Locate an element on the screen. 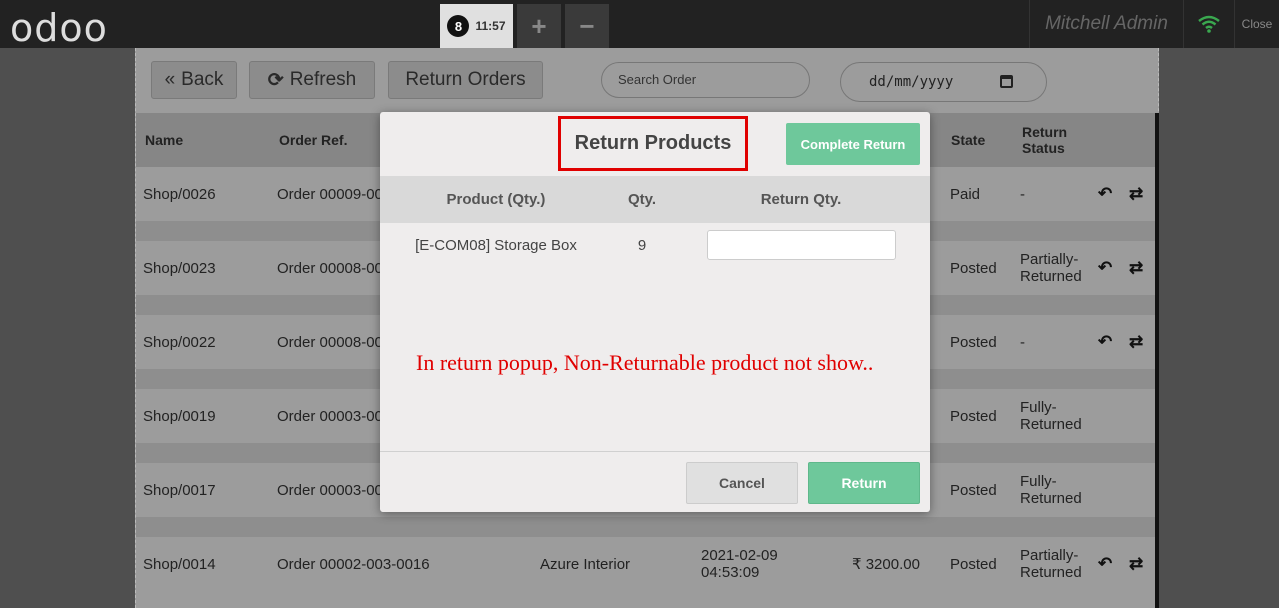 This screenshot has width=1279, height=608. cancel-button: Cancel is located at coordinates (742, 483).